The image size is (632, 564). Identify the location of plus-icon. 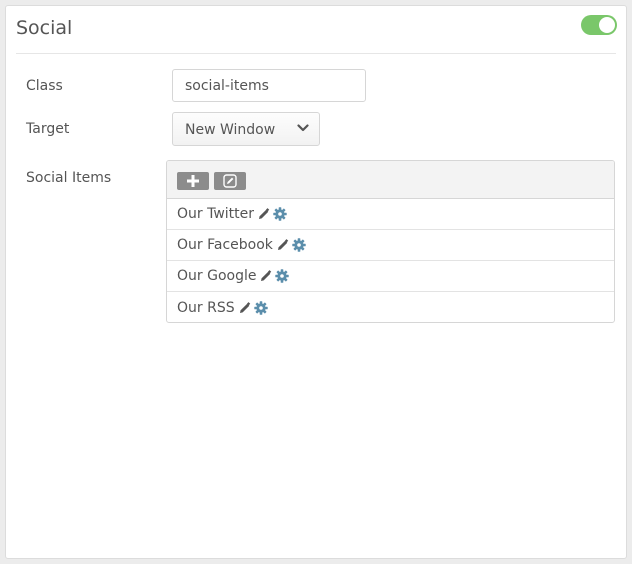
(193, 181).